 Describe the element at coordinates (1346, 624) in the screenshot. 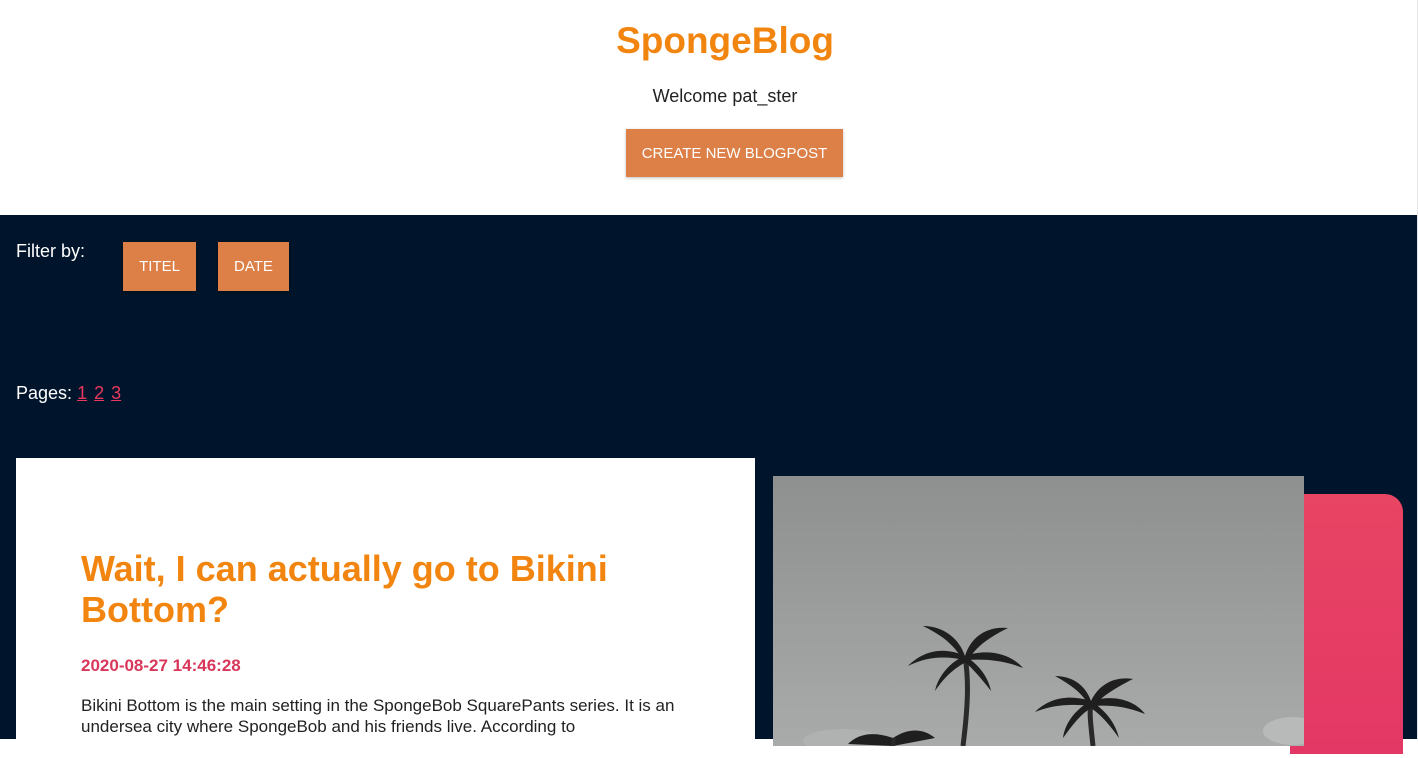

I see `decorative-pink-block` at that location.